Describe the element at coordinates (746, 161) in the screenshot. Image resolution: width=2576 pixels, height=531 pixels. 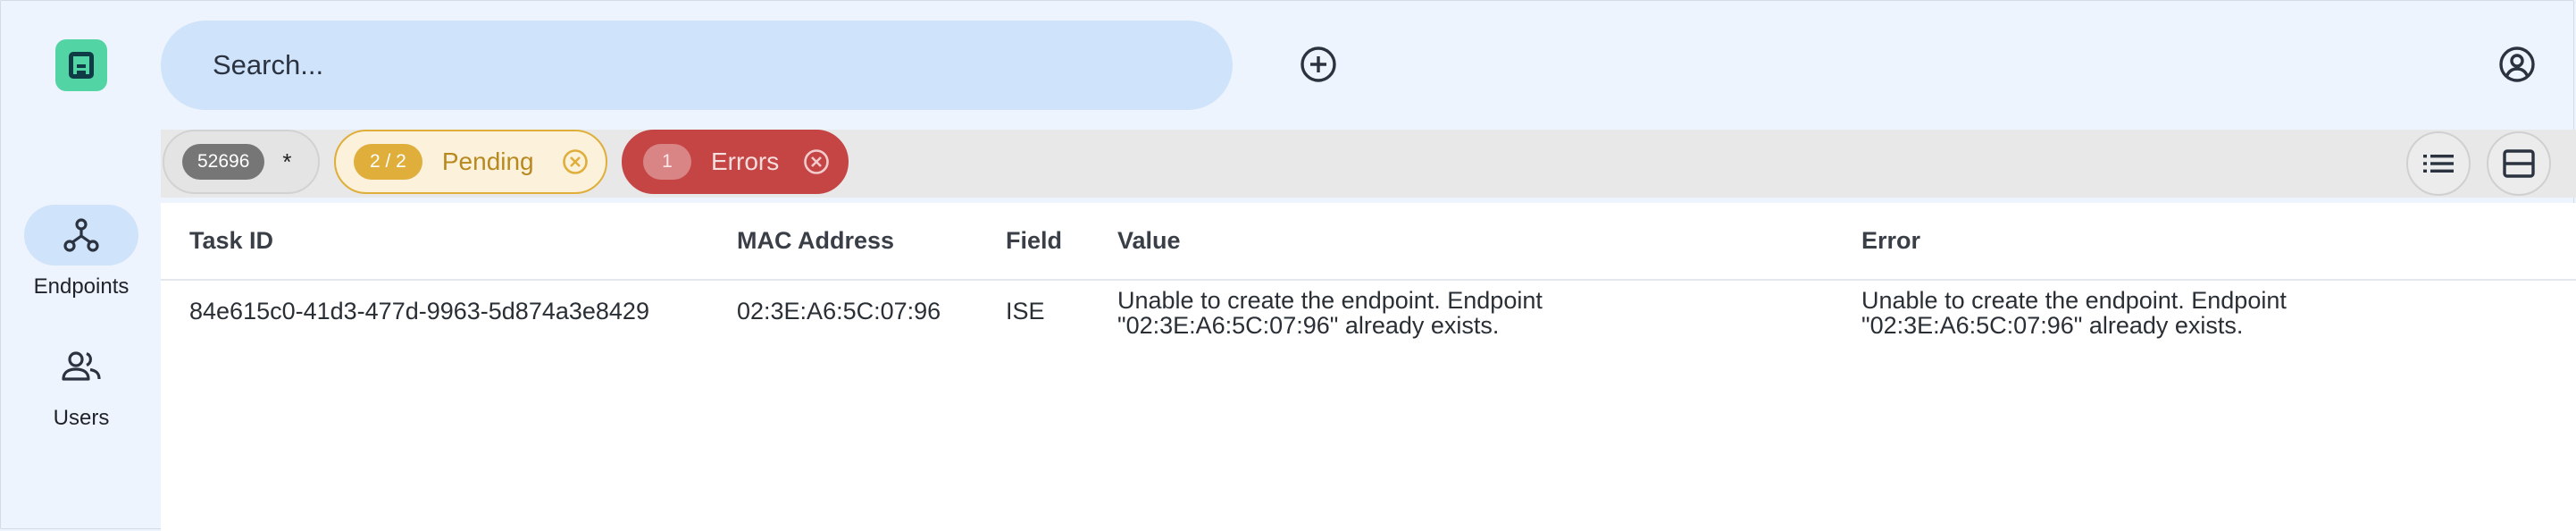
I see `errors-label: Errors` at that location.